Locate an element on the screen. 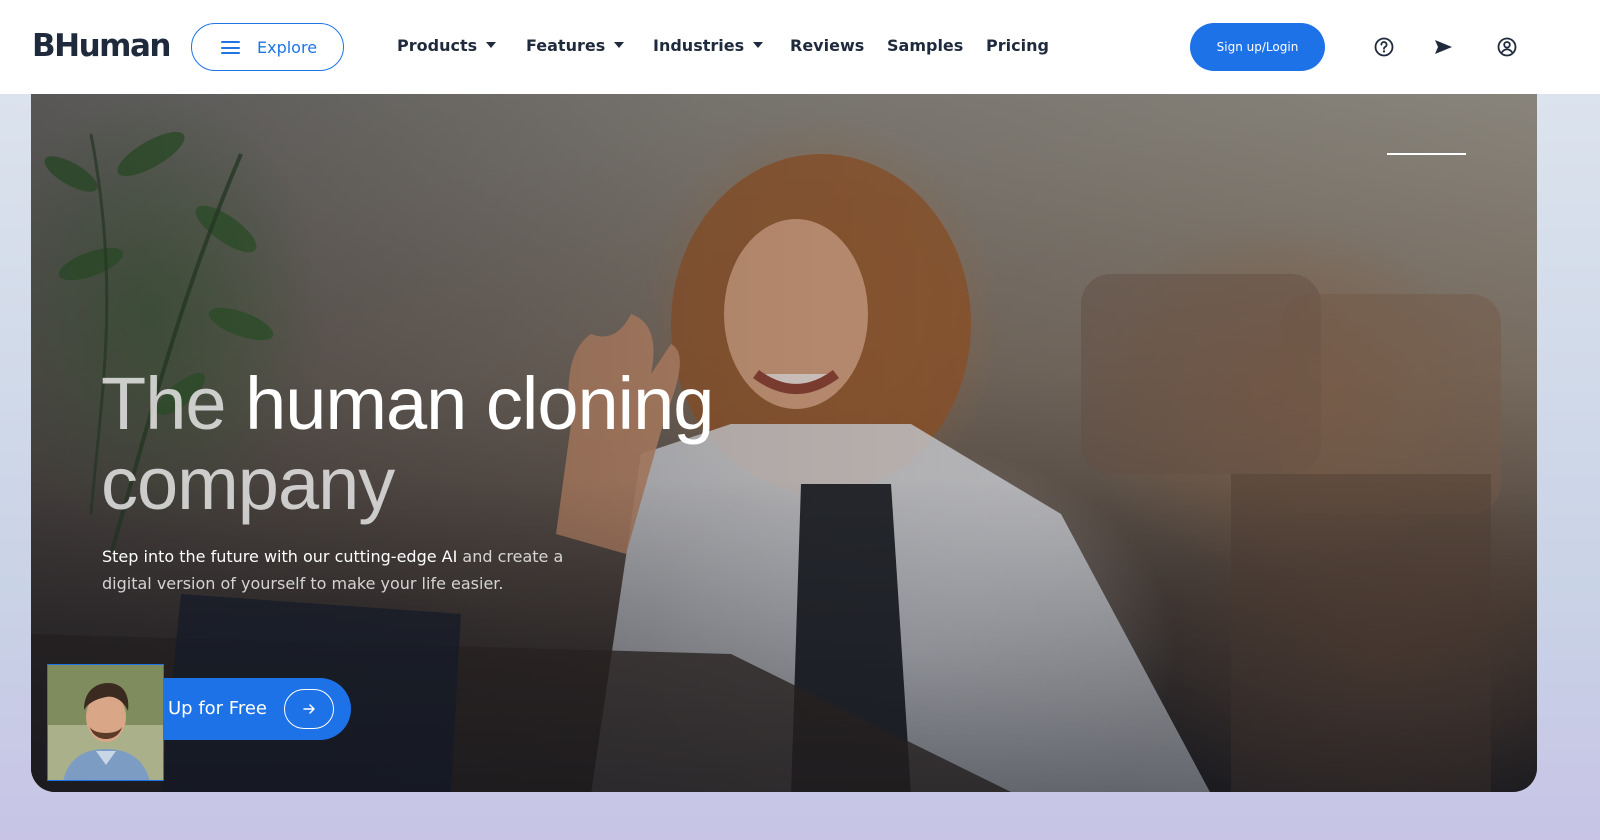  signup-free-button: Up for Free is located at coordinates (256, 709).